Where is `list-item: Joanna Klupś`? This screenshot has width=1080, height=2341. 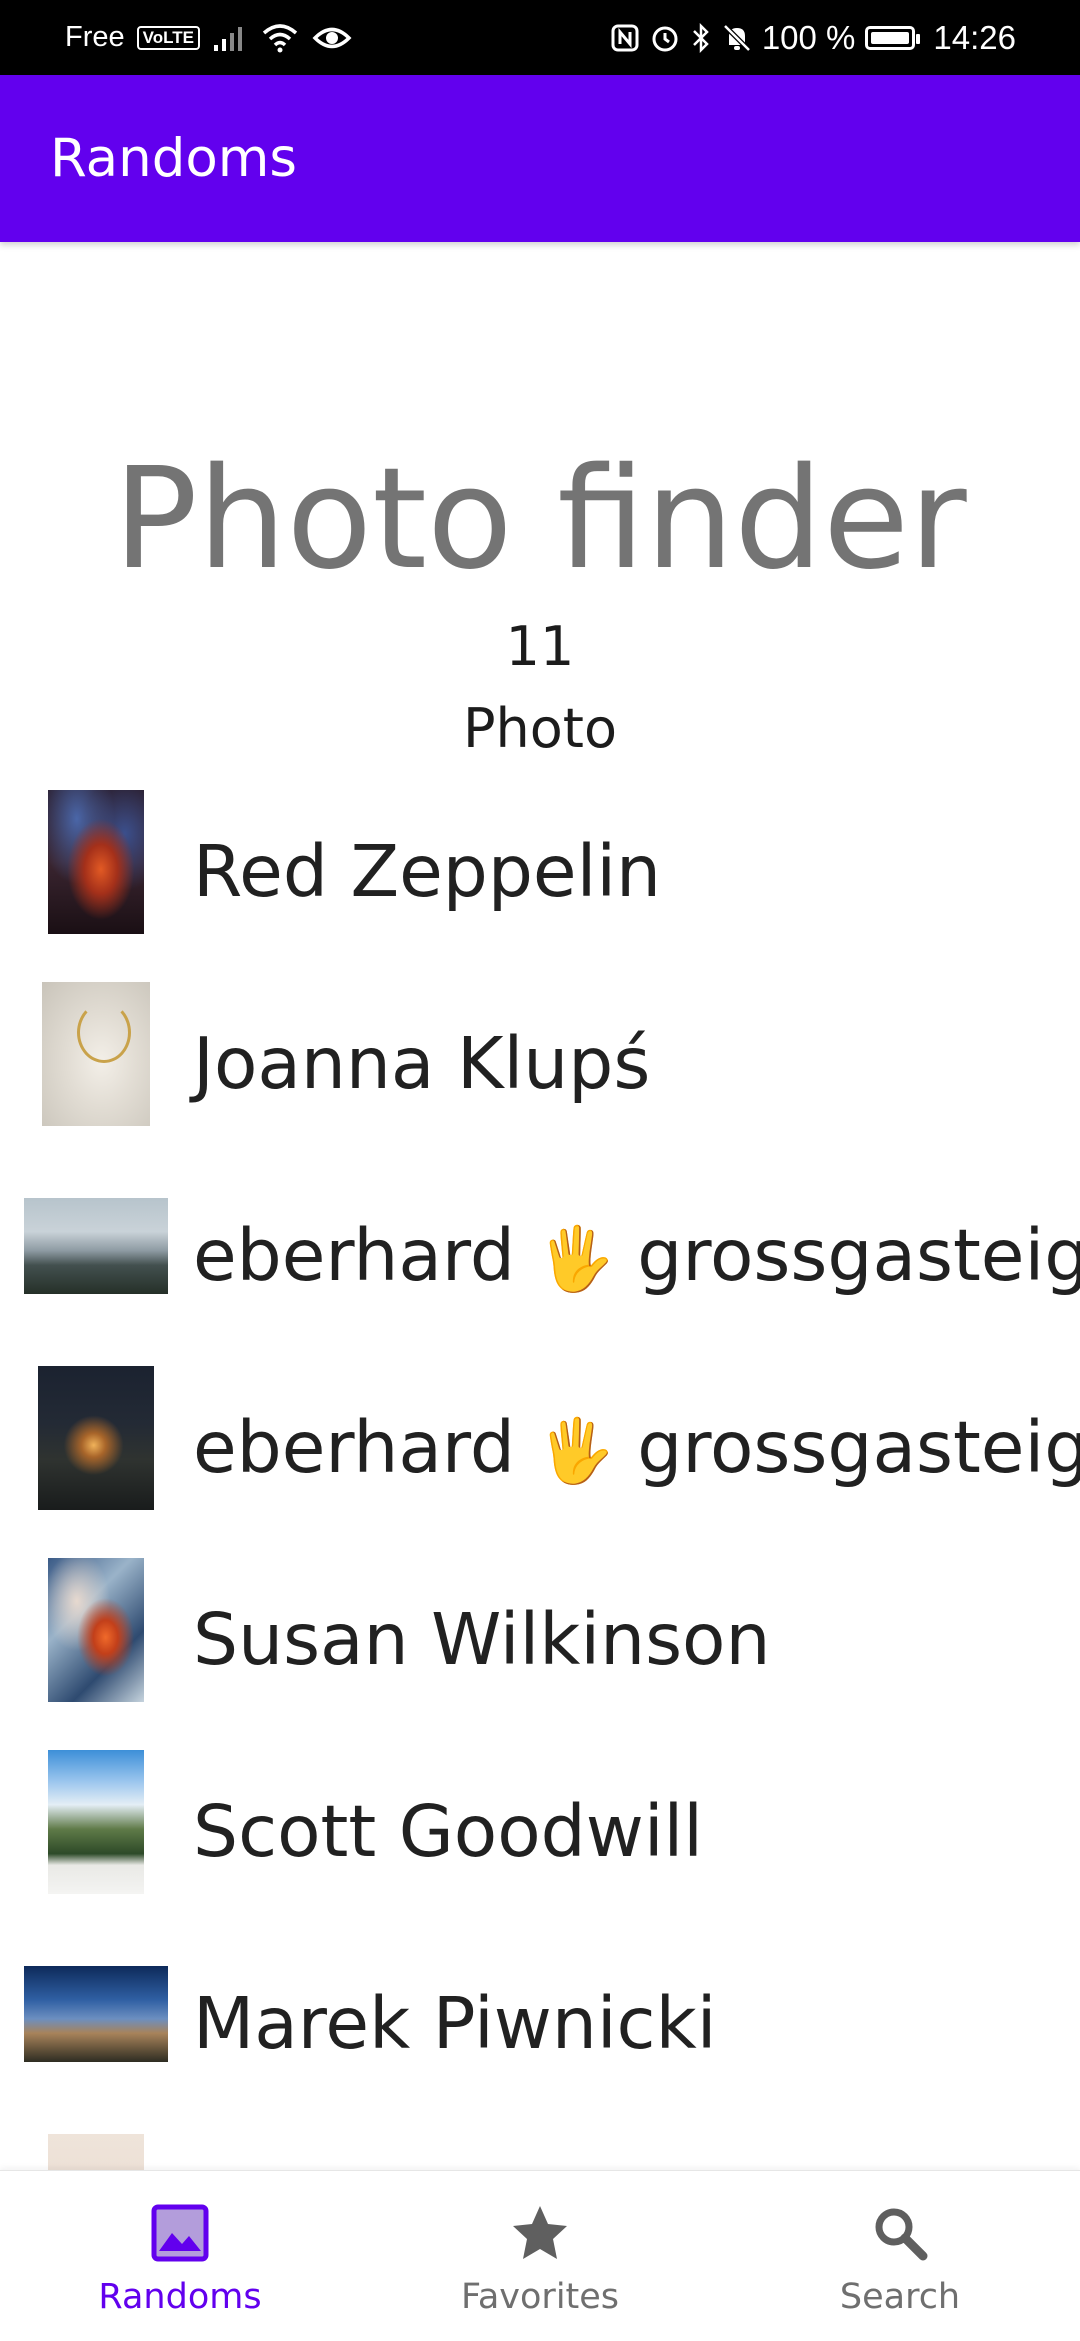 list-item: Joanna Klupś is located at coordinates (540, 1058).